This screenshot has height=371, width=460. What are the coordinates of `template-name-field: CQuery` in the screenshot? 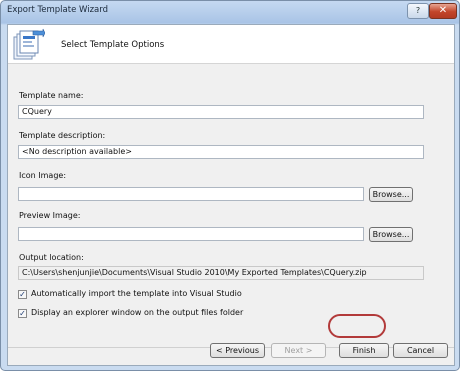 It's located at (221, 112).